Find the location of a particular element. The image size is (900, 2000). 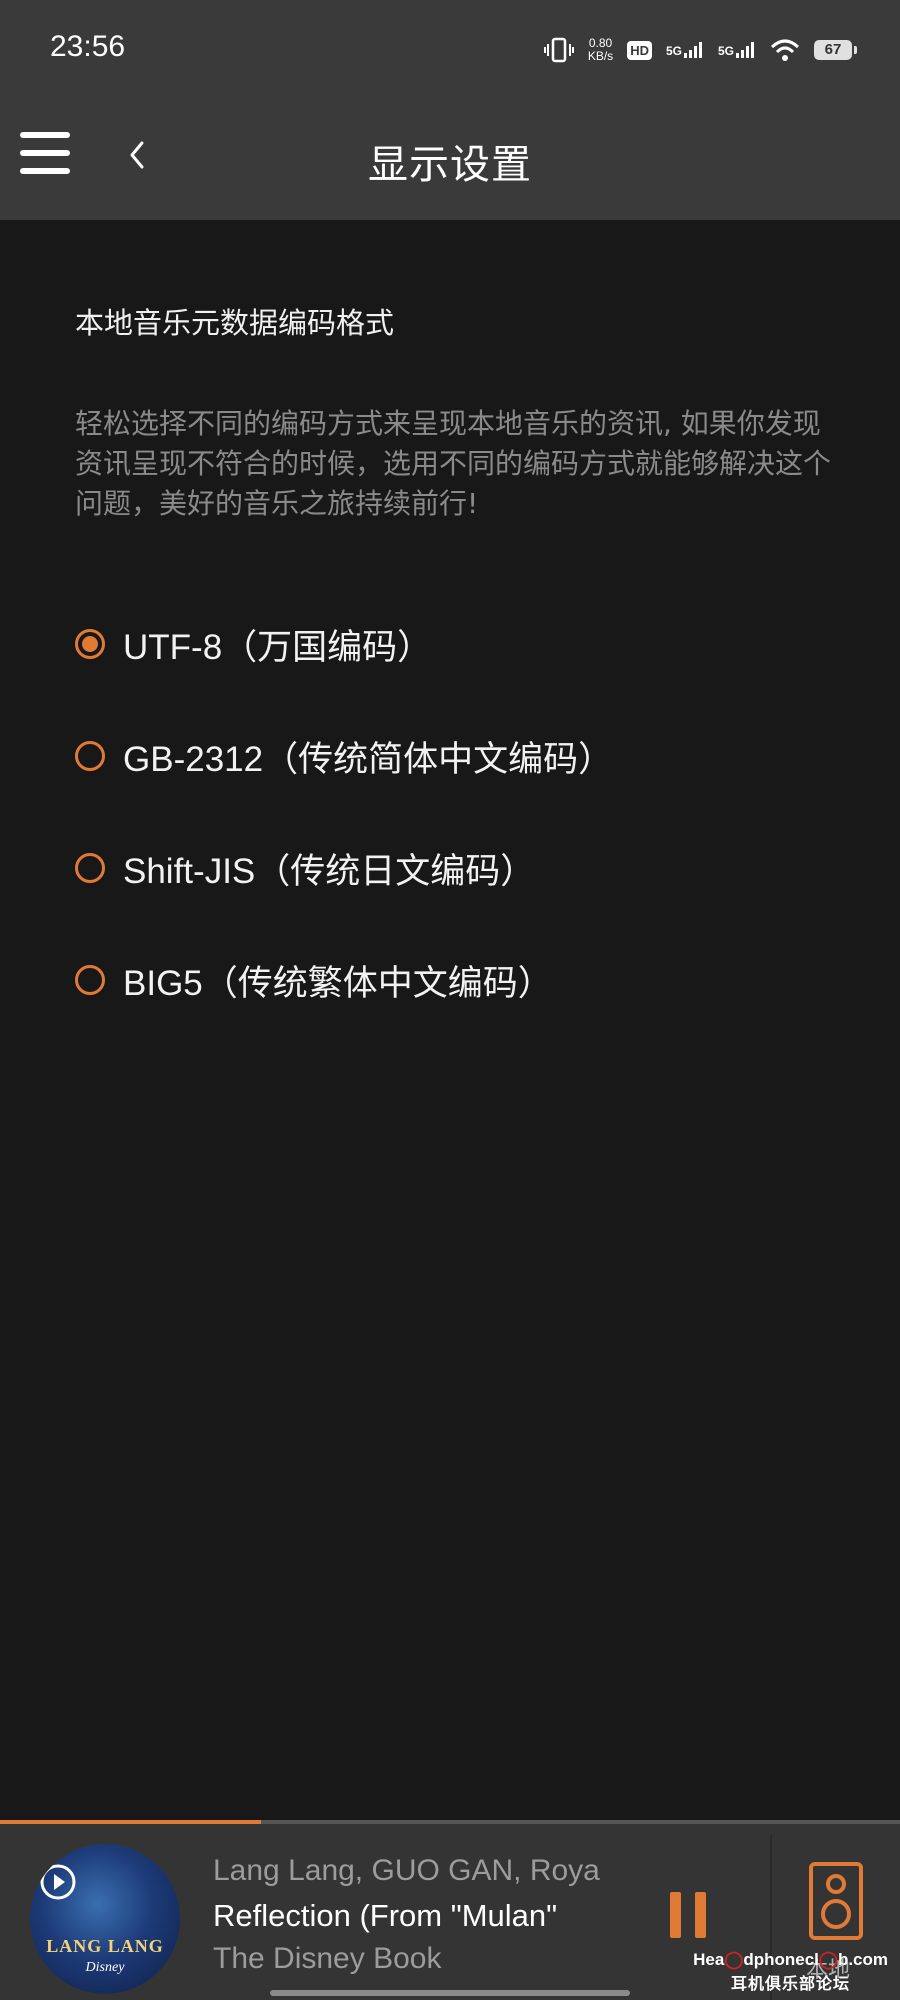

option-gb2312: GB-2312（传统简体中文编码） is located at coordinates (455, 756).